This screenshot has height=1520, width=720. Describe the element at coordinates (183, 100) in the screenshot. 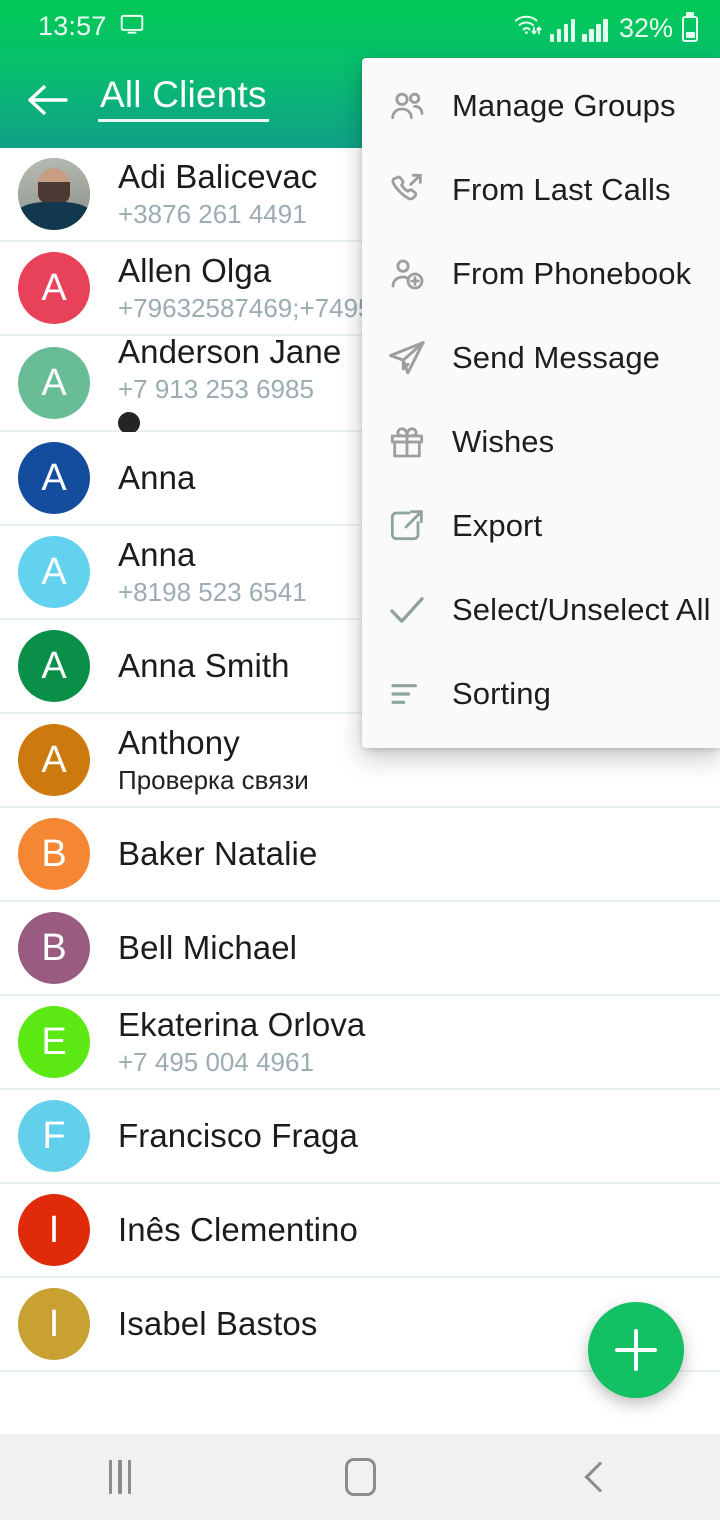

I see `page-title: All Clients` at that location.